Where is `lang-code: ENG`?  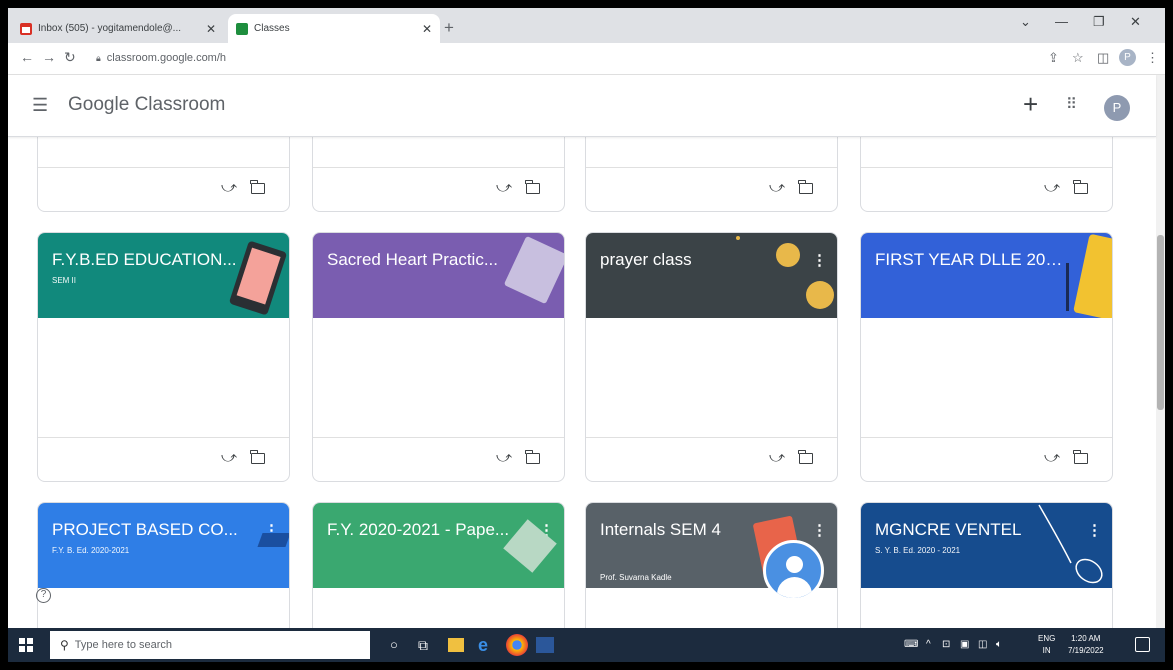
lang-code: ENG is located at coordinates (1047, 638).